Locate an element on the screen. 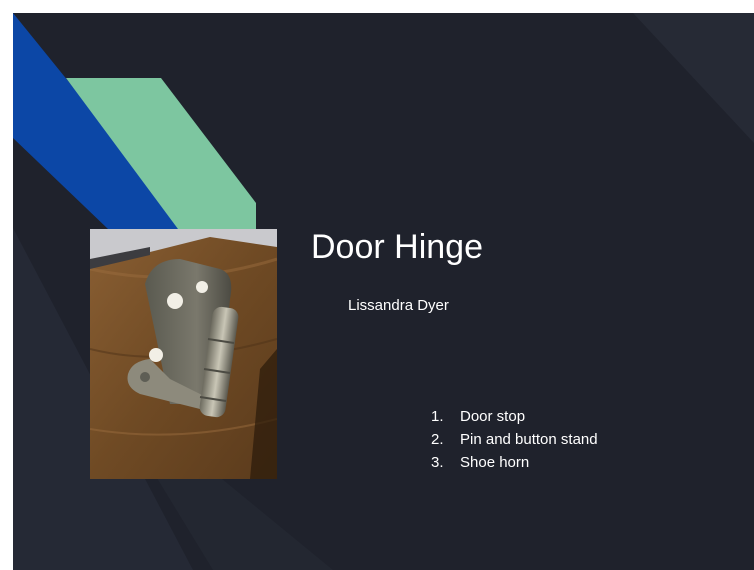 The image size is (754, 570). list-item-number: 1. is located at coordinates (437, 416).